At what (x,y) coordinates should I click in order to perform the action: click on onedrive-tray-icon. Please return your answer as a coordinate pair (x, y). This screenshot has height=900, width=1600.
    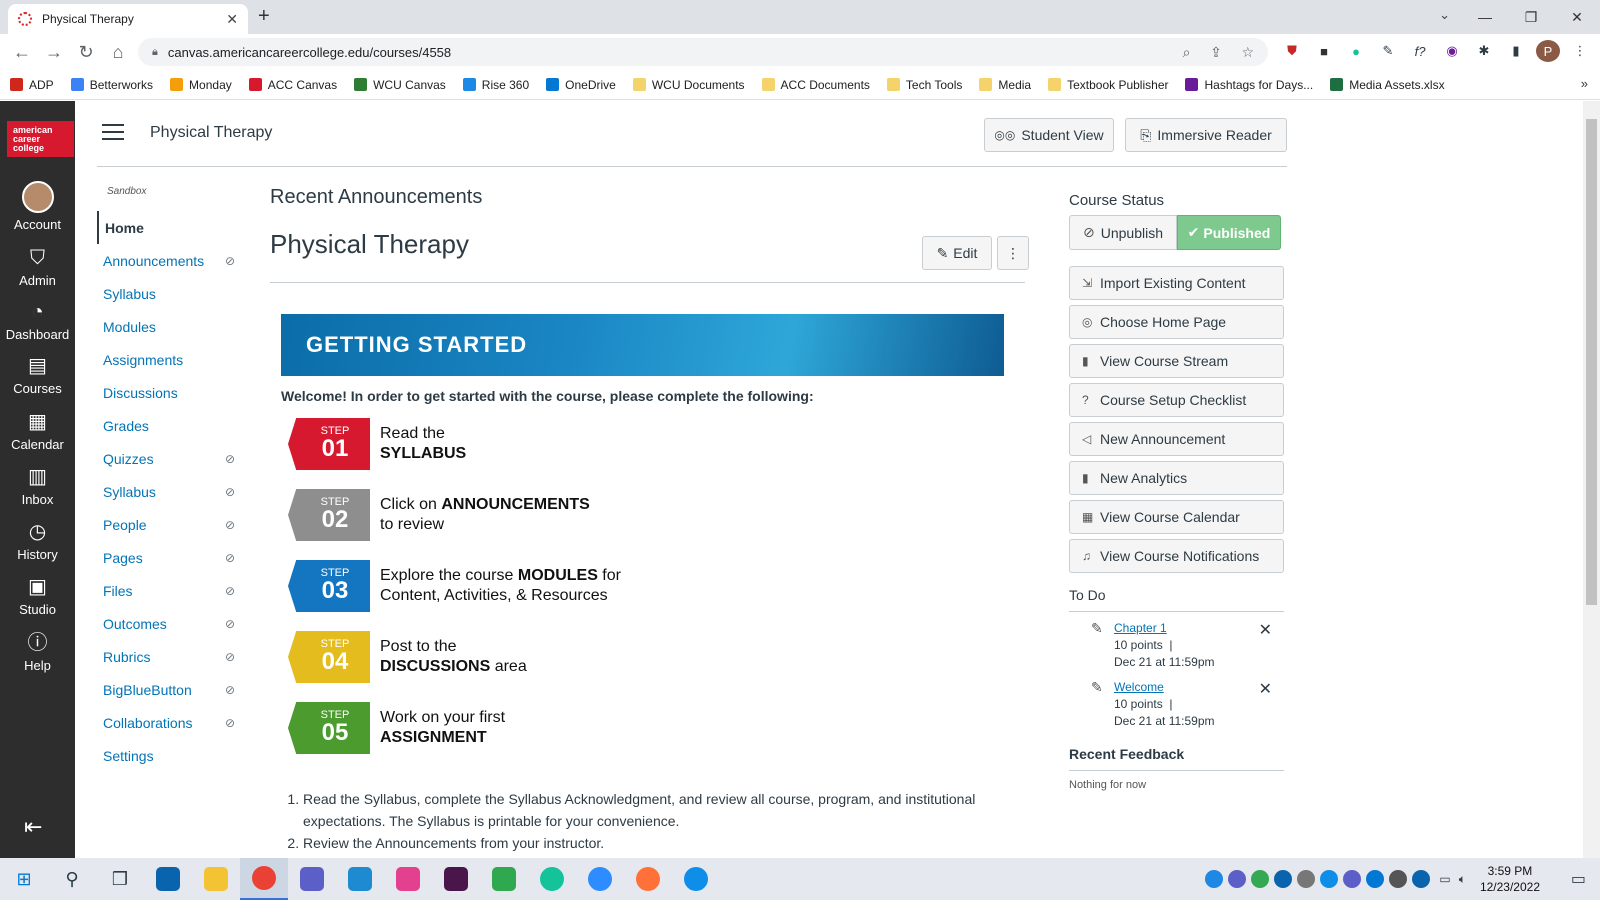
    Looking at the image, I should click on (1375, 879).